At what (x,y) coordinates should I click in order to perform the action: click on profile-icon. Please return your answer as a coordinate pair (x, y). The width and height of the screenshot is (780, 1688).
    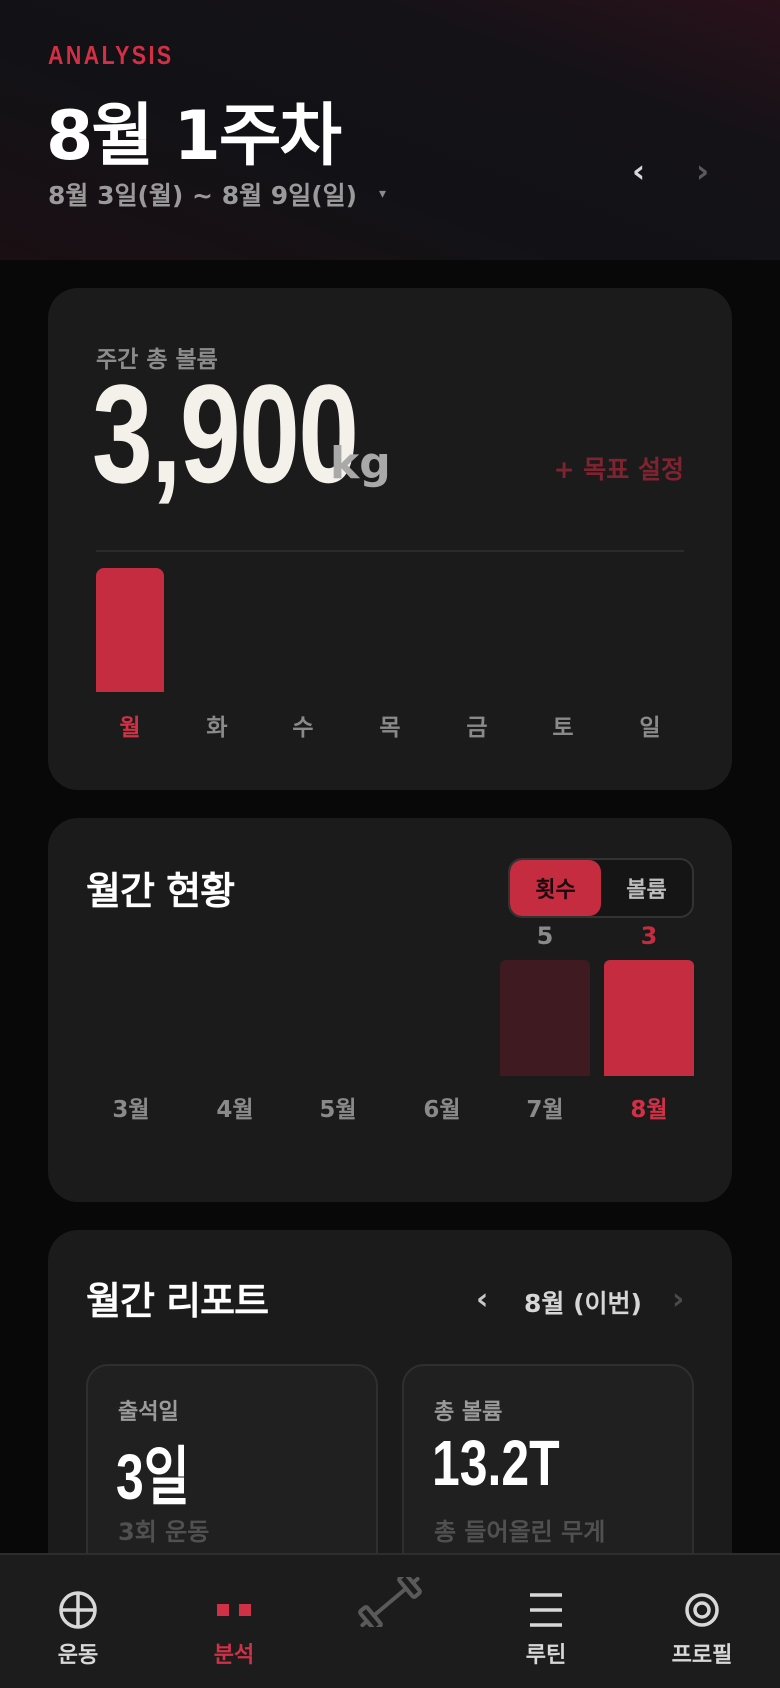
    Looking at the image, I should click on (702, 1610).